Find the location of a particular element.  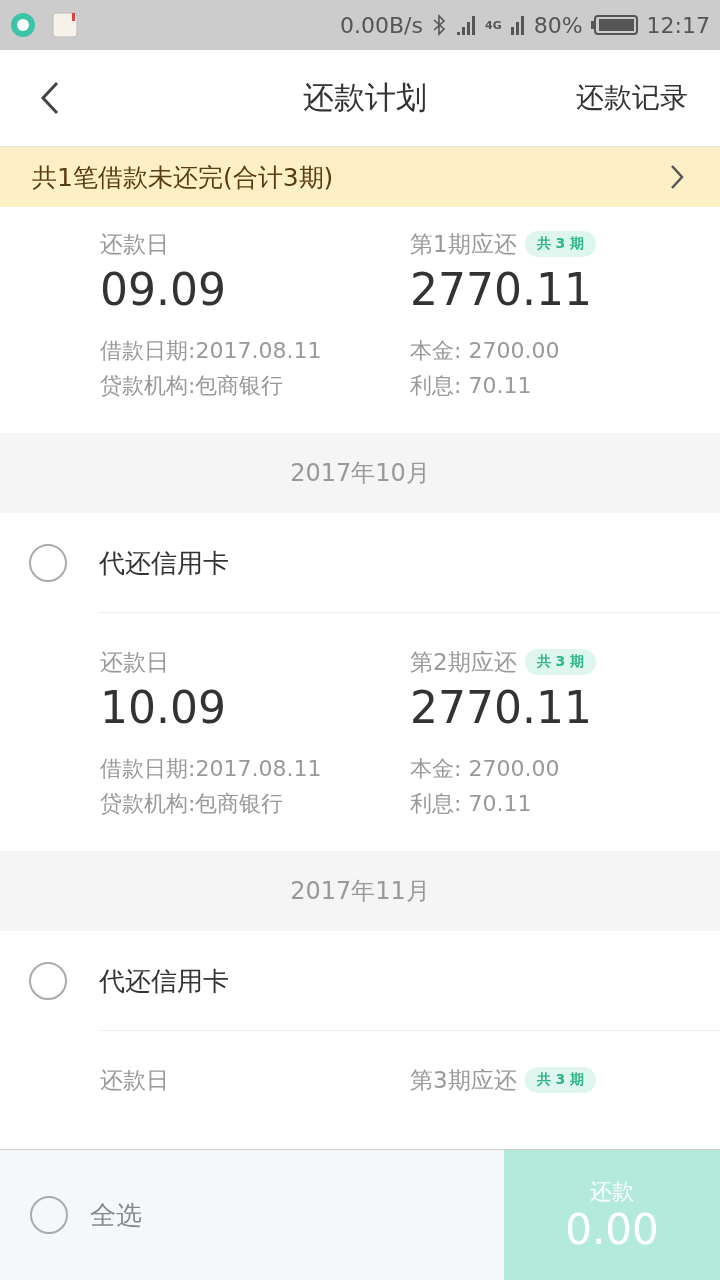

month-heading: 2017年10月 is located at coordinates (360, 473).